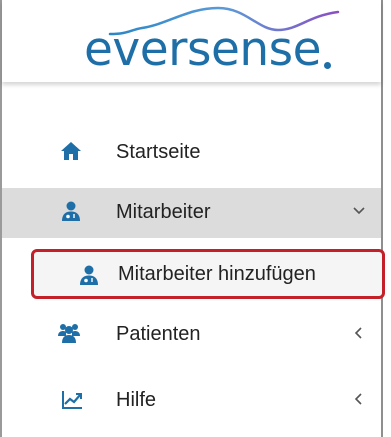  I want to click on sidebar-subitem-add-staff: Mitarbeiter hinzufügen, so click(208, 274).